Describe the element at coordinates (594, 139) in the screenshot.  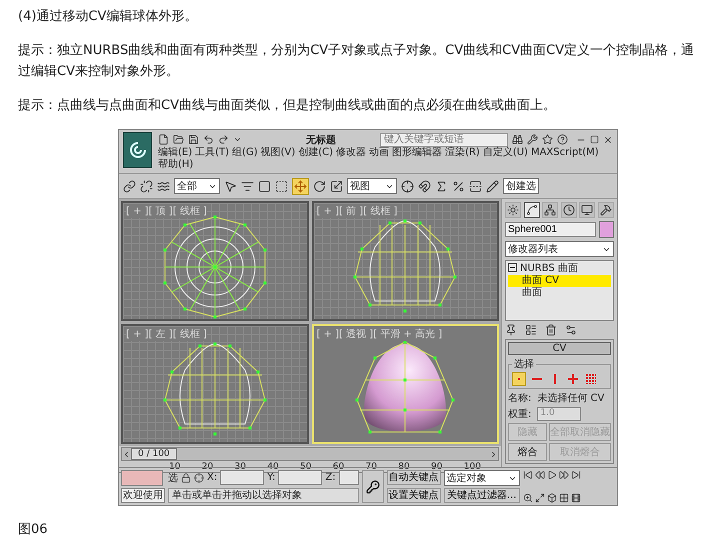
I see `maximize-icon` at that location.